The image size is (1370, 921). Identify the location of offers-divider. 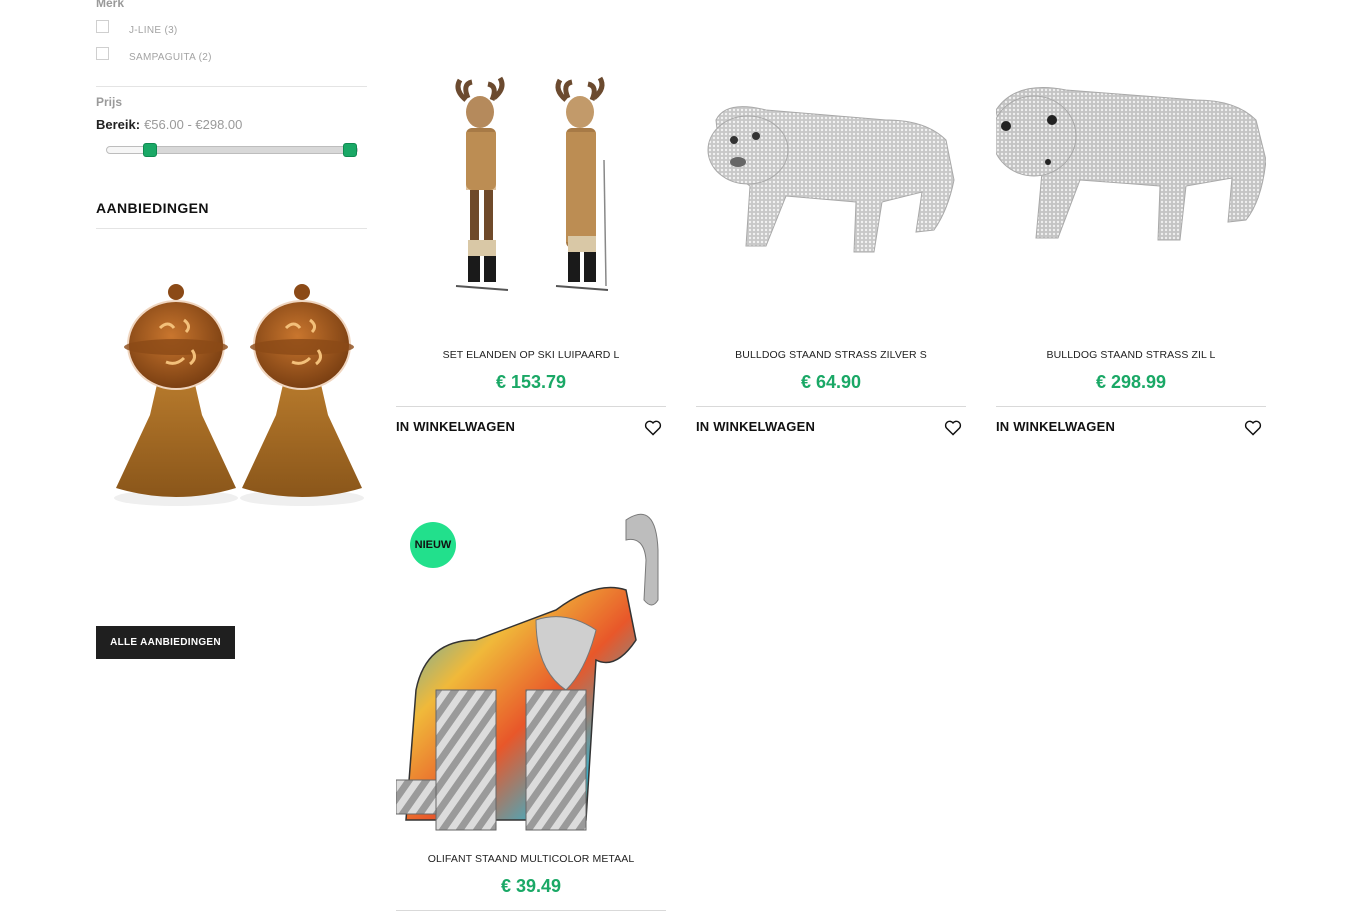
(231, 228).